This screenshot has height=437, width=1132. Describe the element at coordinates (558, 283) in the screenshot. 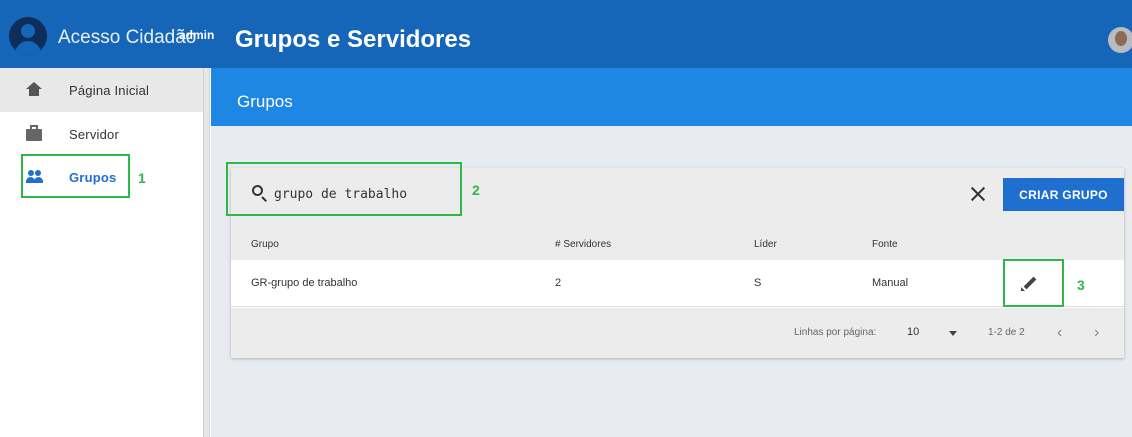

I see `cell-servidores: 2` at that location.